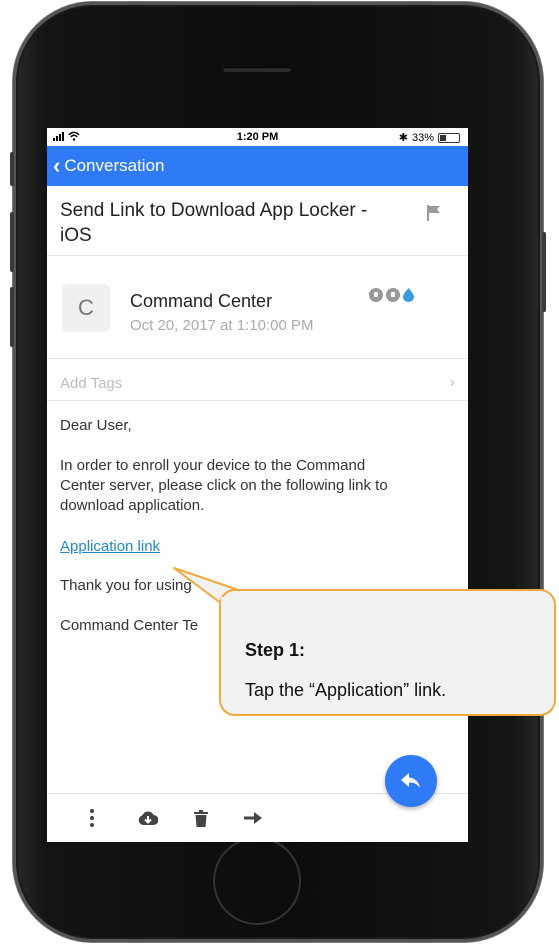 The image size is (559, 949). Describe the element at coordinates (408, 295) in the screenshot. I see `drop-icon` at that location.